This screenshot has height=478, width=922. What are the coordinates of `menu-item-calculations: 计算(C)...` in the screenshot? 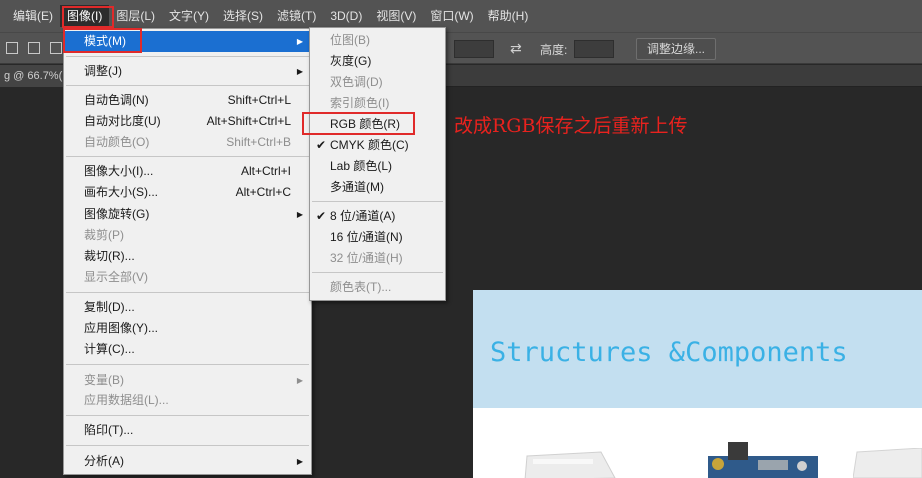 It's located at (187, 349).